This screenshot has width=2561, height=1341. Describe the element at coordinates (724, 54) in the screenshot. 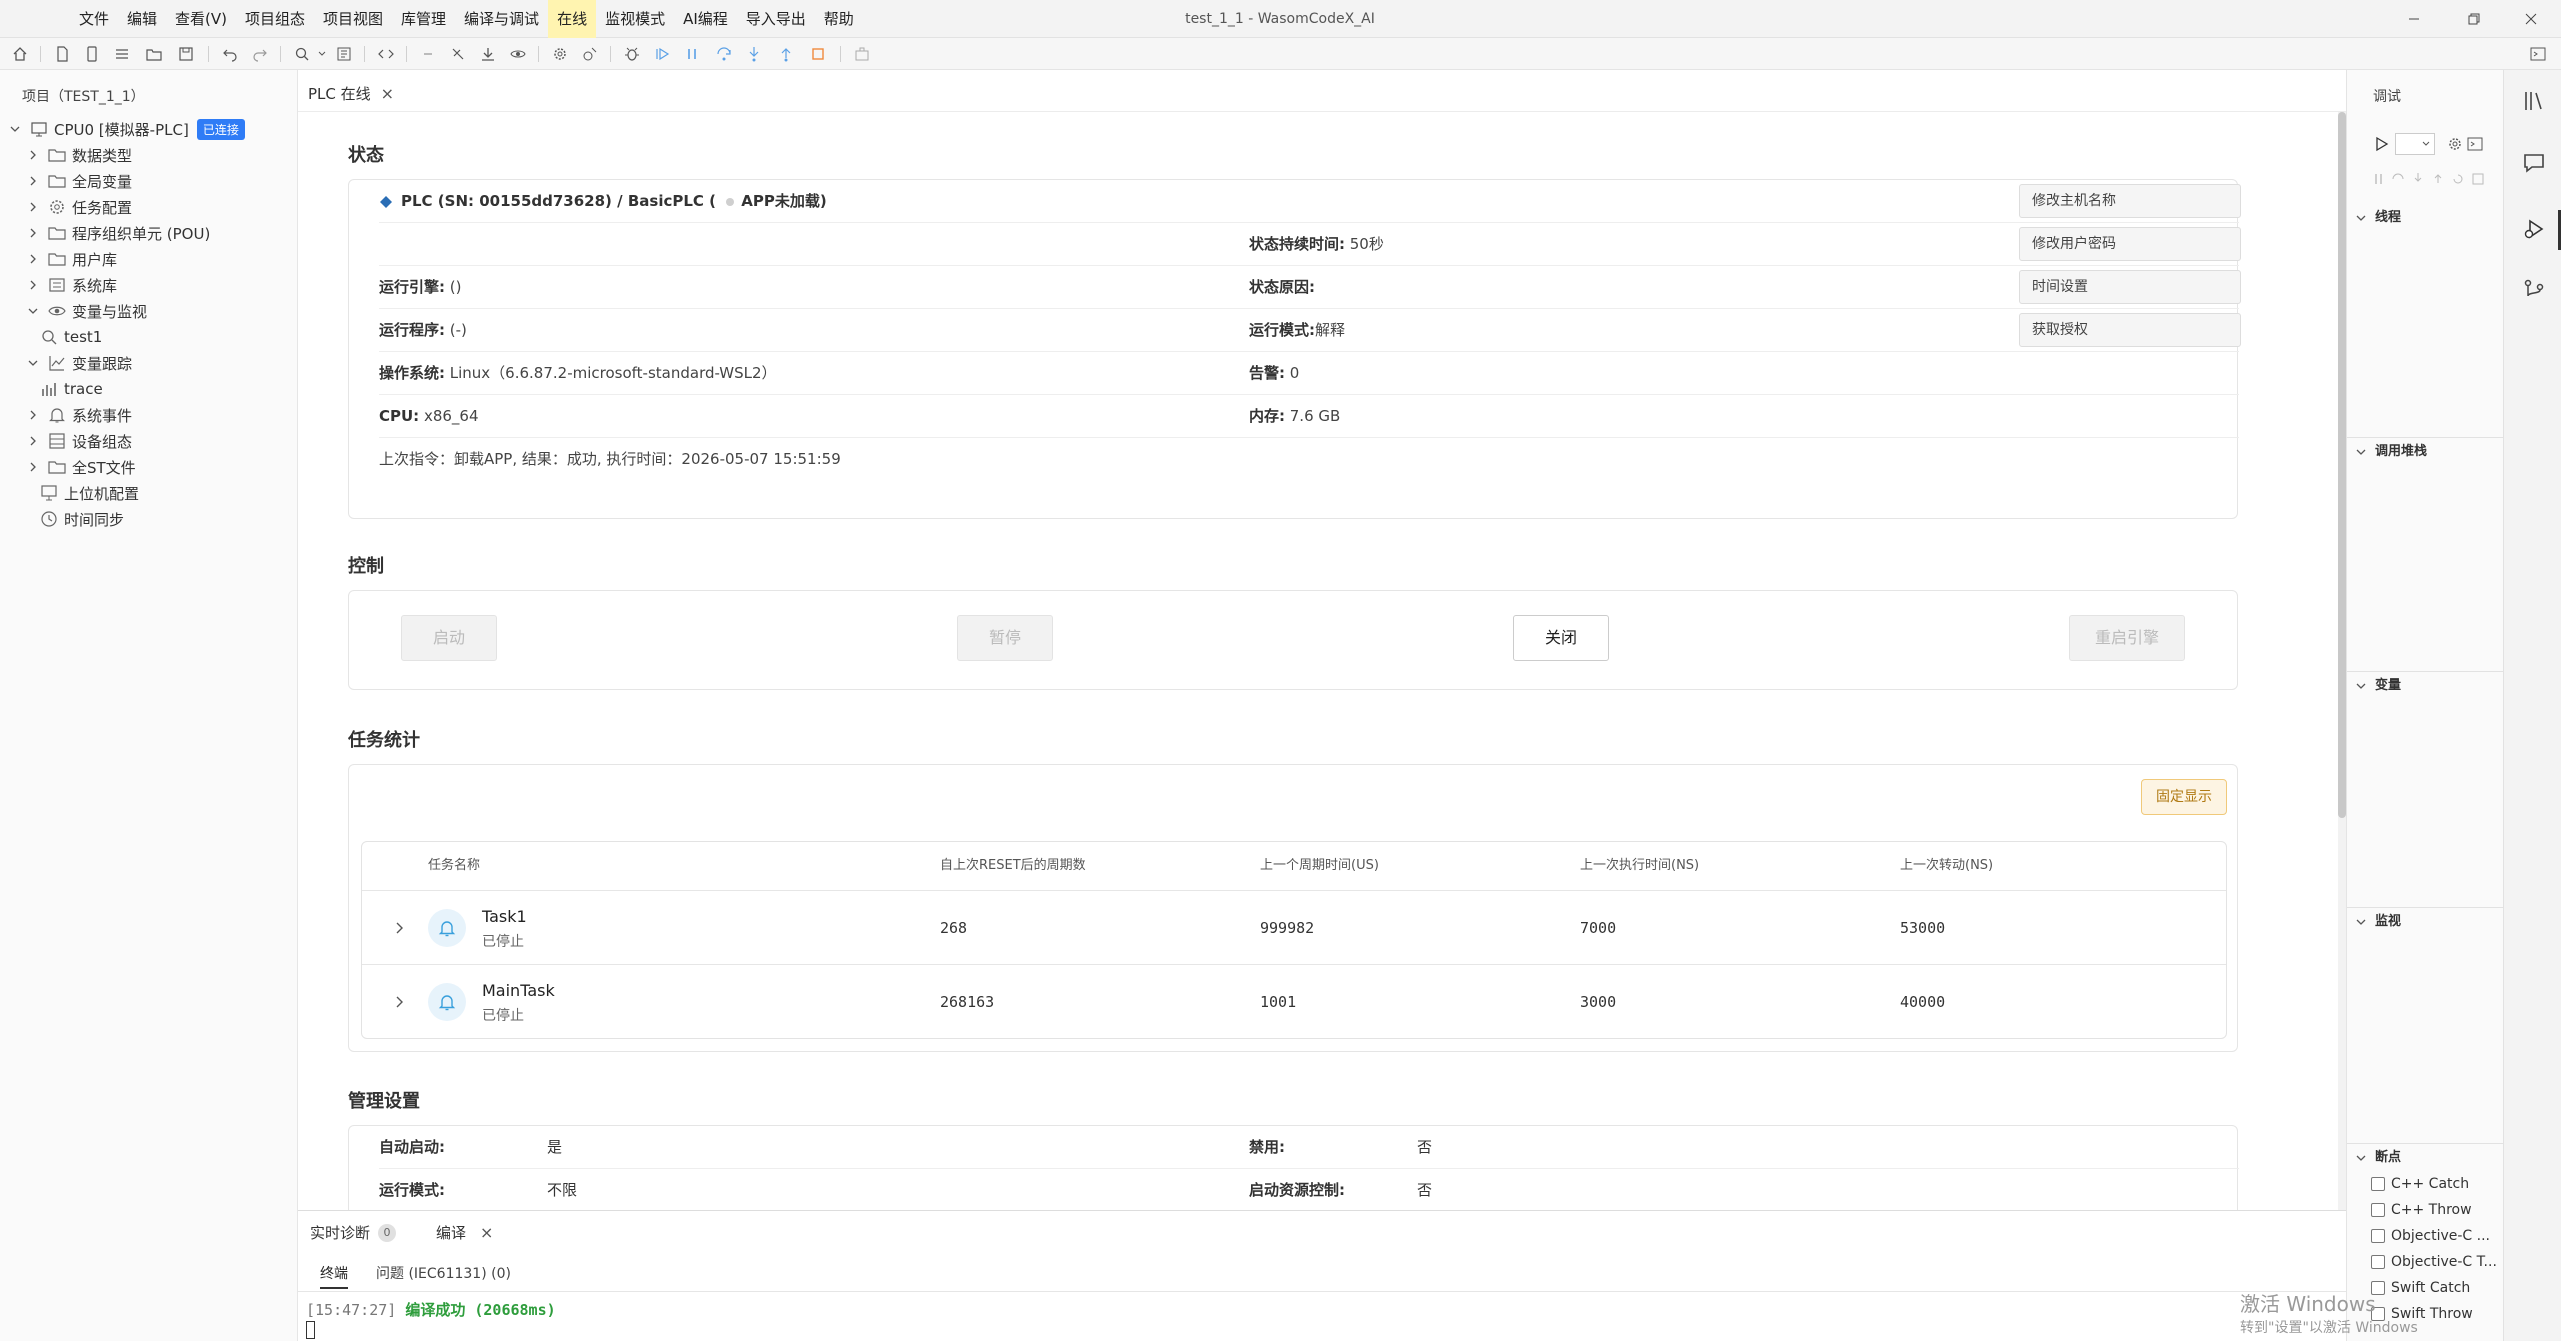

I see `step-over-button` at that location.